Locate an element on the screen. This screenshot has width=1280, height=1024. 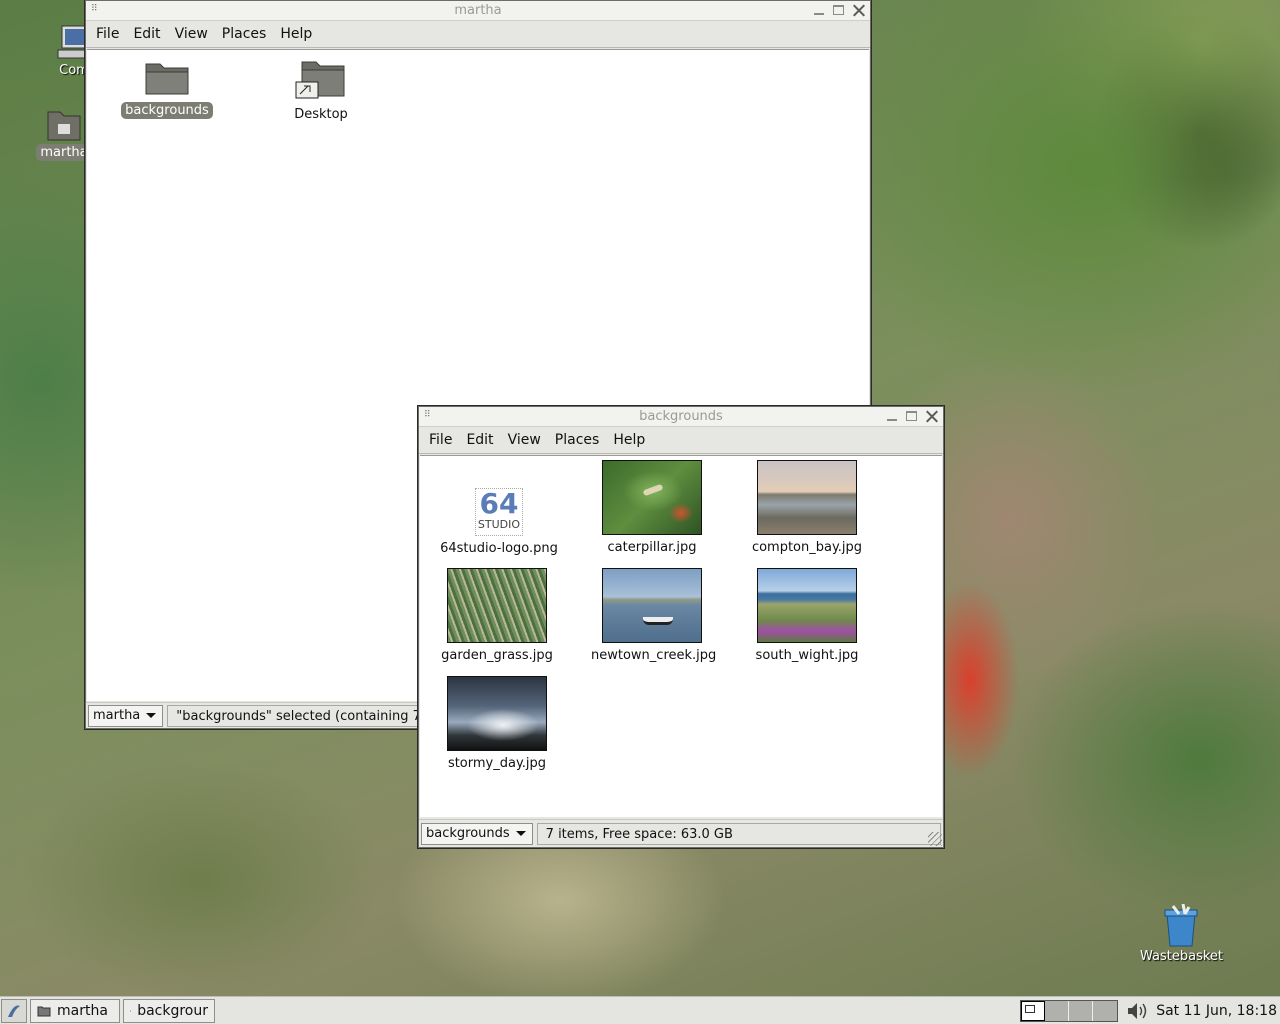
location-dropdown: backgrounds is located at coordinates (477, 833).